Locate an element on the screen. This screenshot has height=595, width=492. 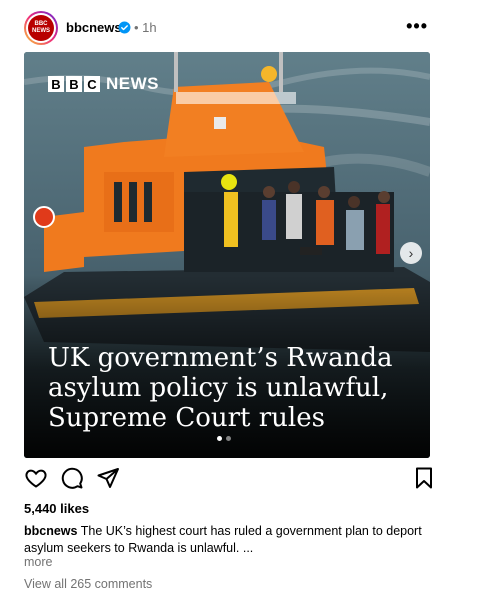
avatar: BBC NEWS is located at coordinates (41, 28).